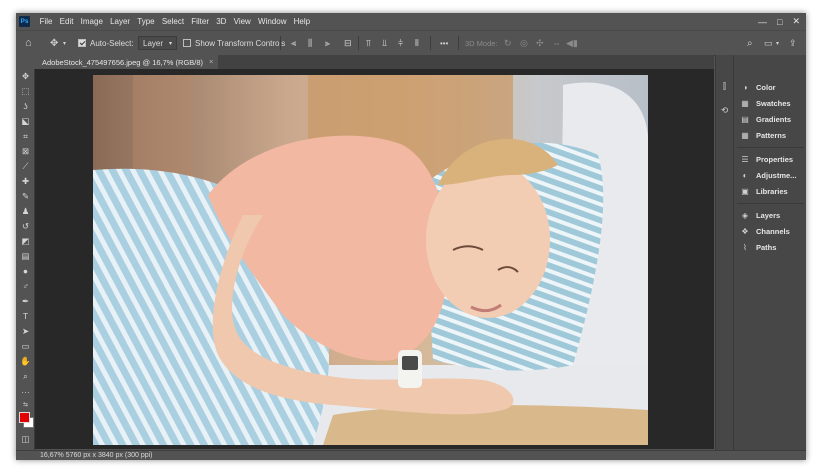  I want to click on panel-channels: ❖ Channels, so click(765, 231).